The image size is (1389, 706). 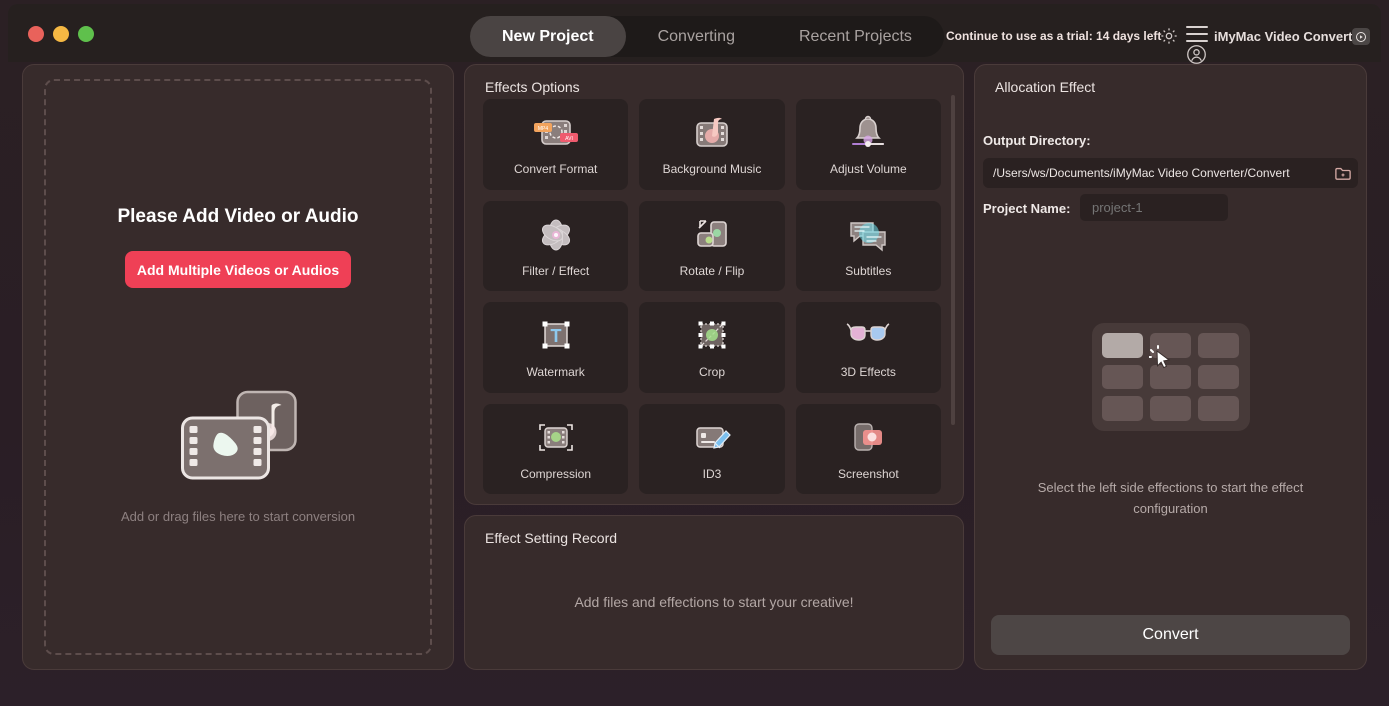 I want to click on effect-watermark: T Watermark, so click(x=556, y=347).